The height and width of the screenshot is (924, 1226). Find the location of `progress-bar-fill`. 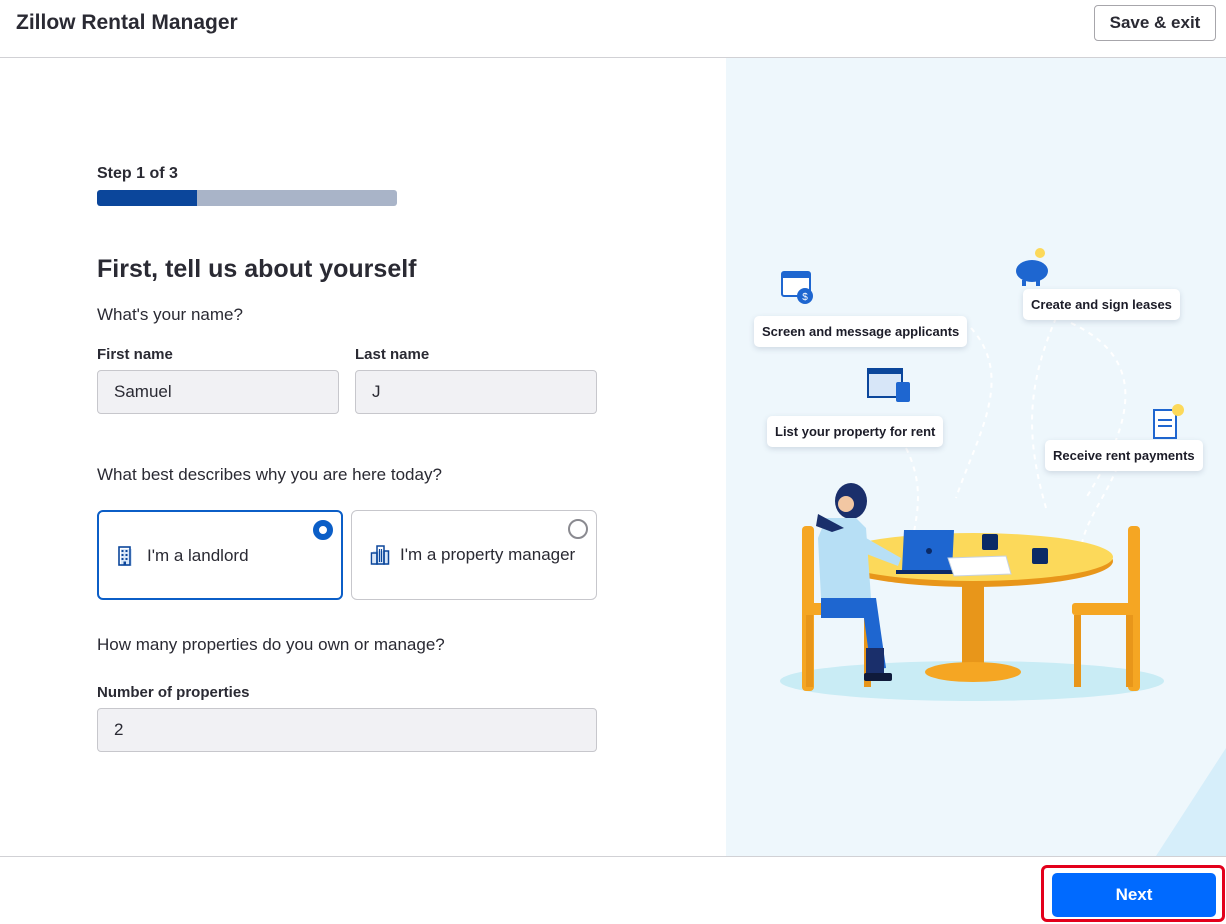

progress-bar-fill is located at coordinates (147, 198).